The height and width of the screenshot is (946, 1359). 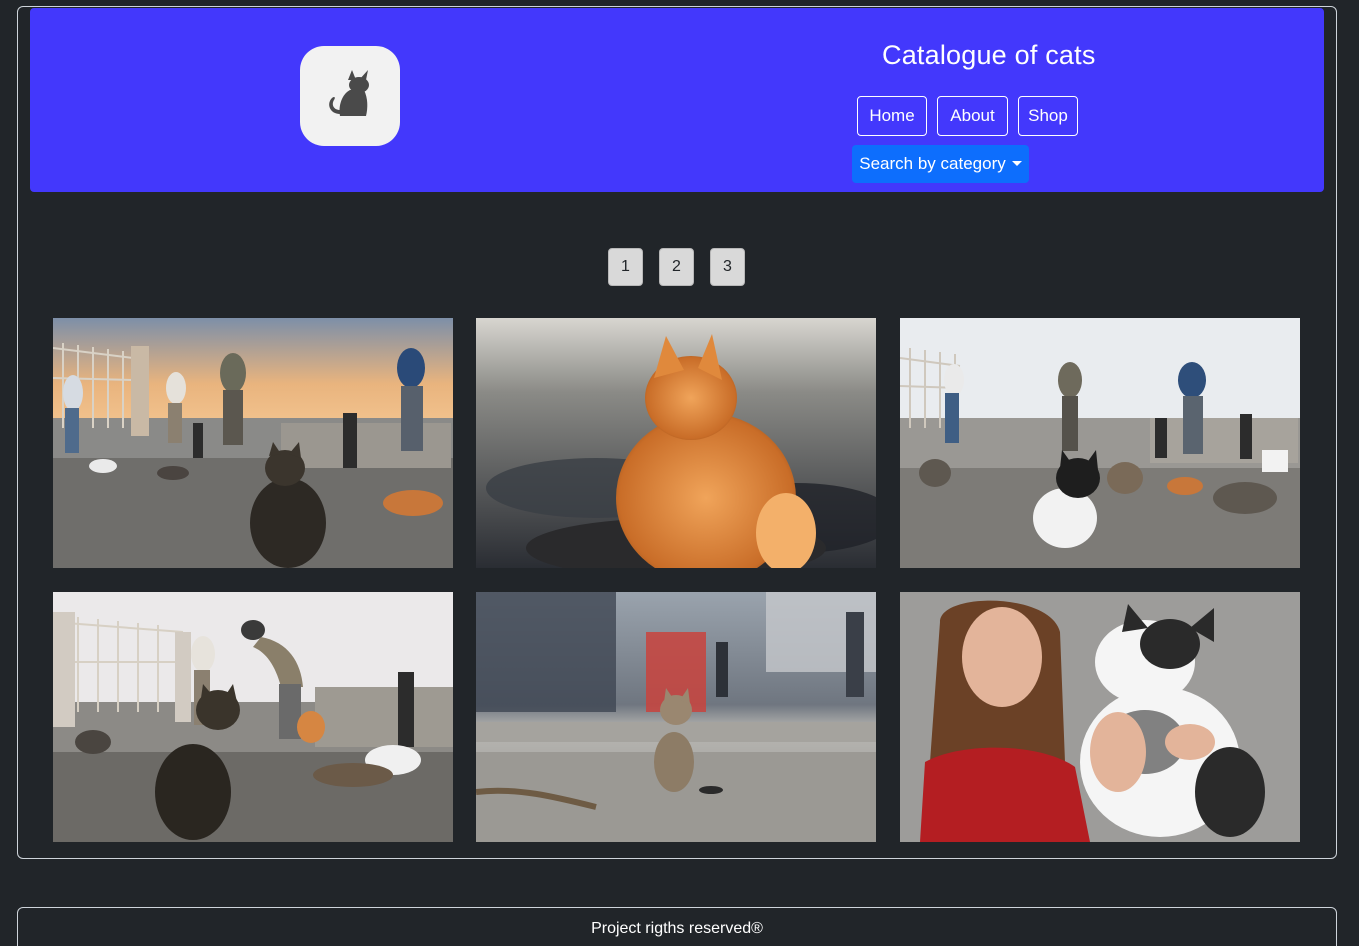 What do you see at coordinates (1016, 163) in the screenshot?
I see `caret-down-icon` at bounding box center [1016, 163].